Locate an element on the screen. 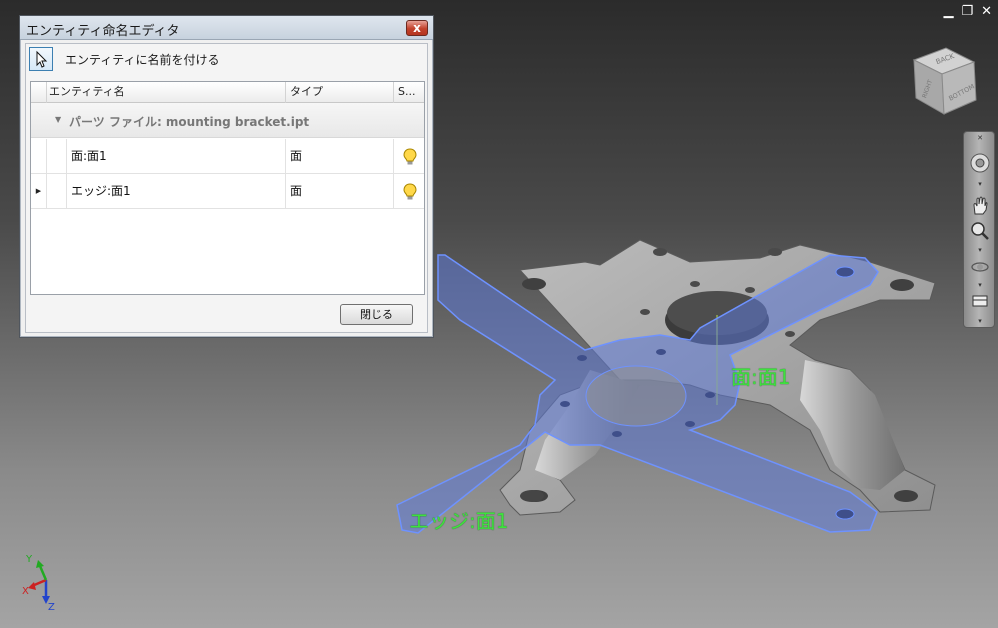 The image size is (998, 628). restore-icon: ❐ is located at coordinates (967, 12).